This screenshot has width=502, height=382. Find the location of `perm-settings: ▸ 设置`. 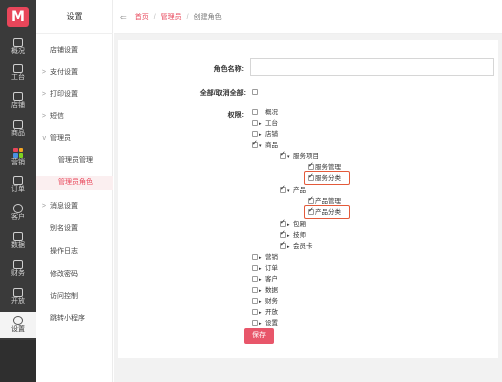

perm-settings: ▸ 设置 is located at coordinates (265, 323).